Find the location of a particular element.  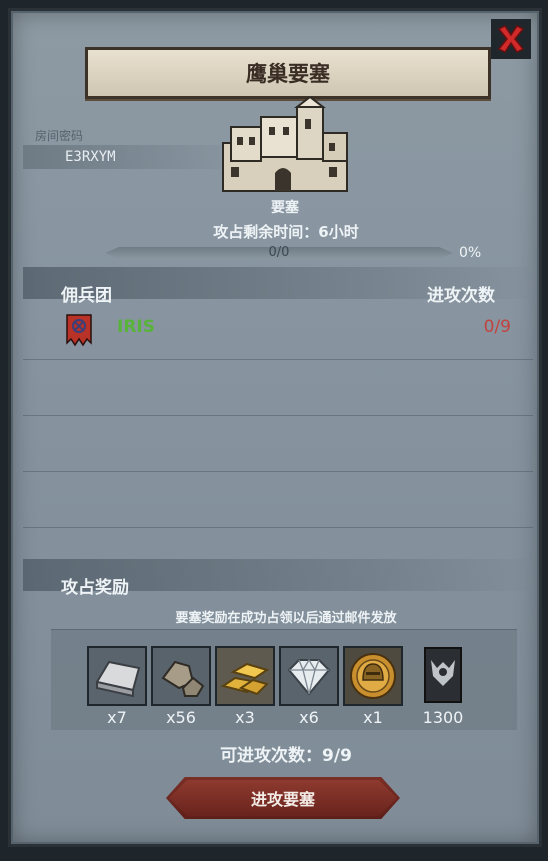

reward-qty: 1300 is located at coordinates (443, 717).